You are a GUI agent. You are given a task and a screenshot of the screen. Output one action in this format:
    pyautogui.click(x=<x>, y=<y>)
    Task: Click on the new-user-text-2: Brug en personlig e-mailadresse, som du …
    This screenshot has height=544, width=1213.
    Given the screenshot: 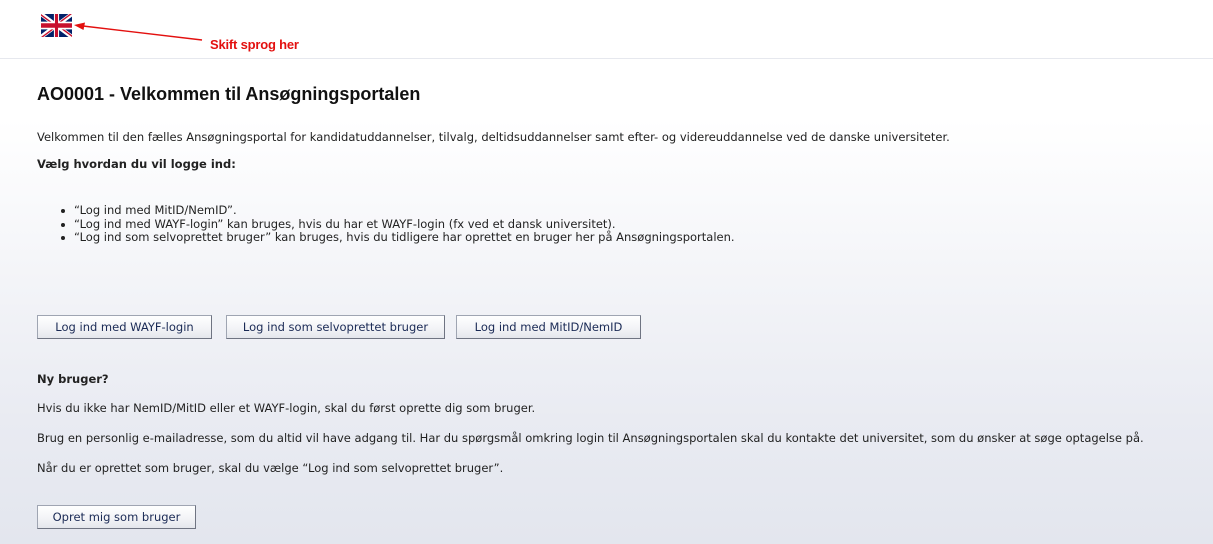 What is the action you would take?
    pyautogui.click(x=590, y=438)
    